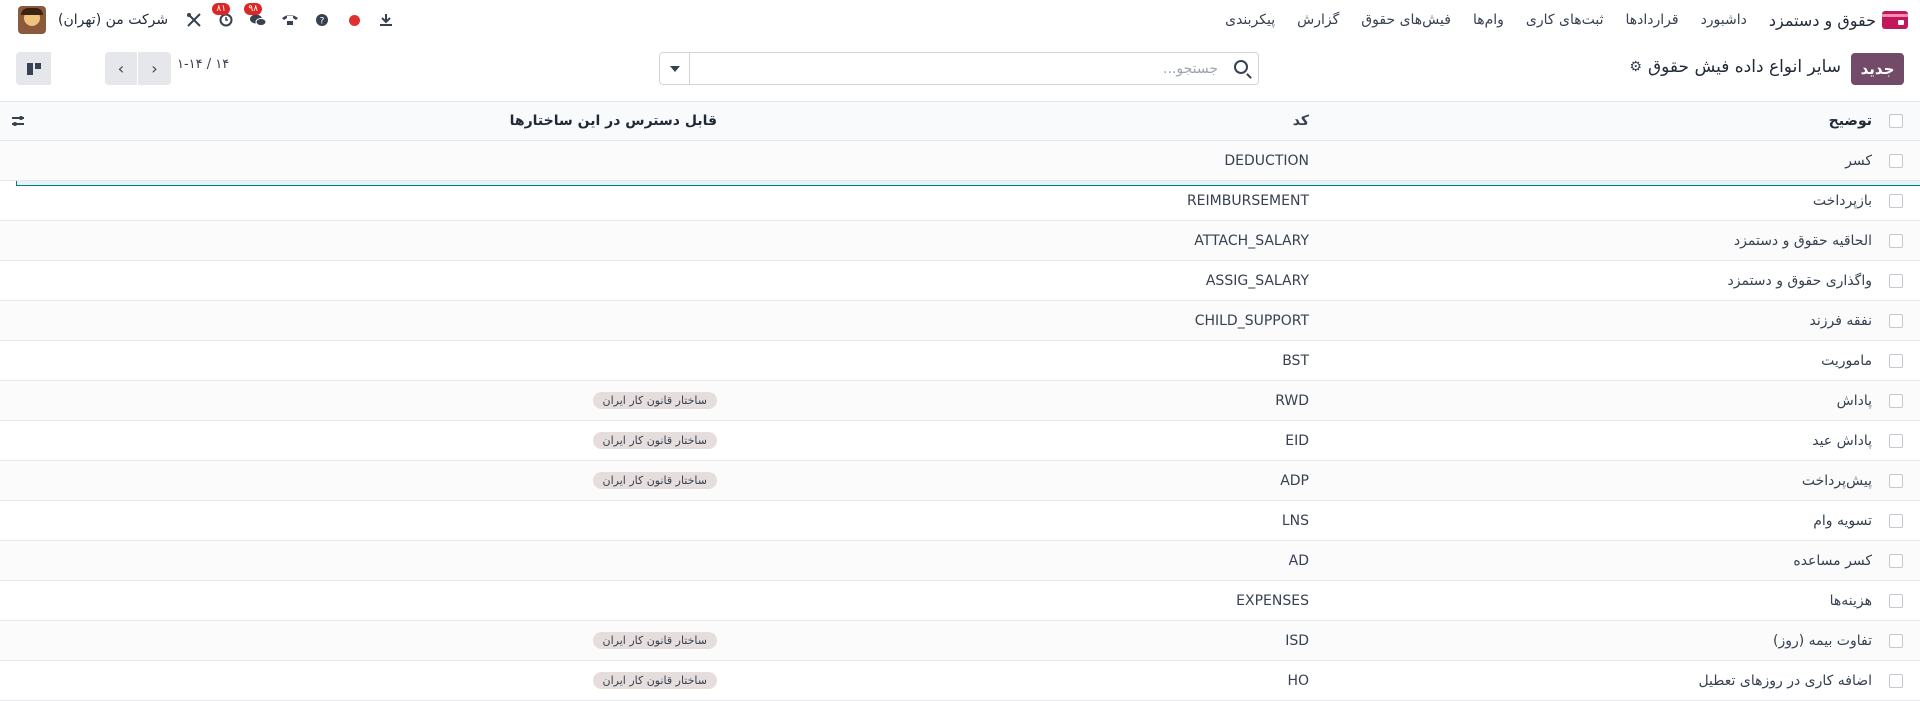  I want to click on row-description: پاداش عید, so click(1842, 440).